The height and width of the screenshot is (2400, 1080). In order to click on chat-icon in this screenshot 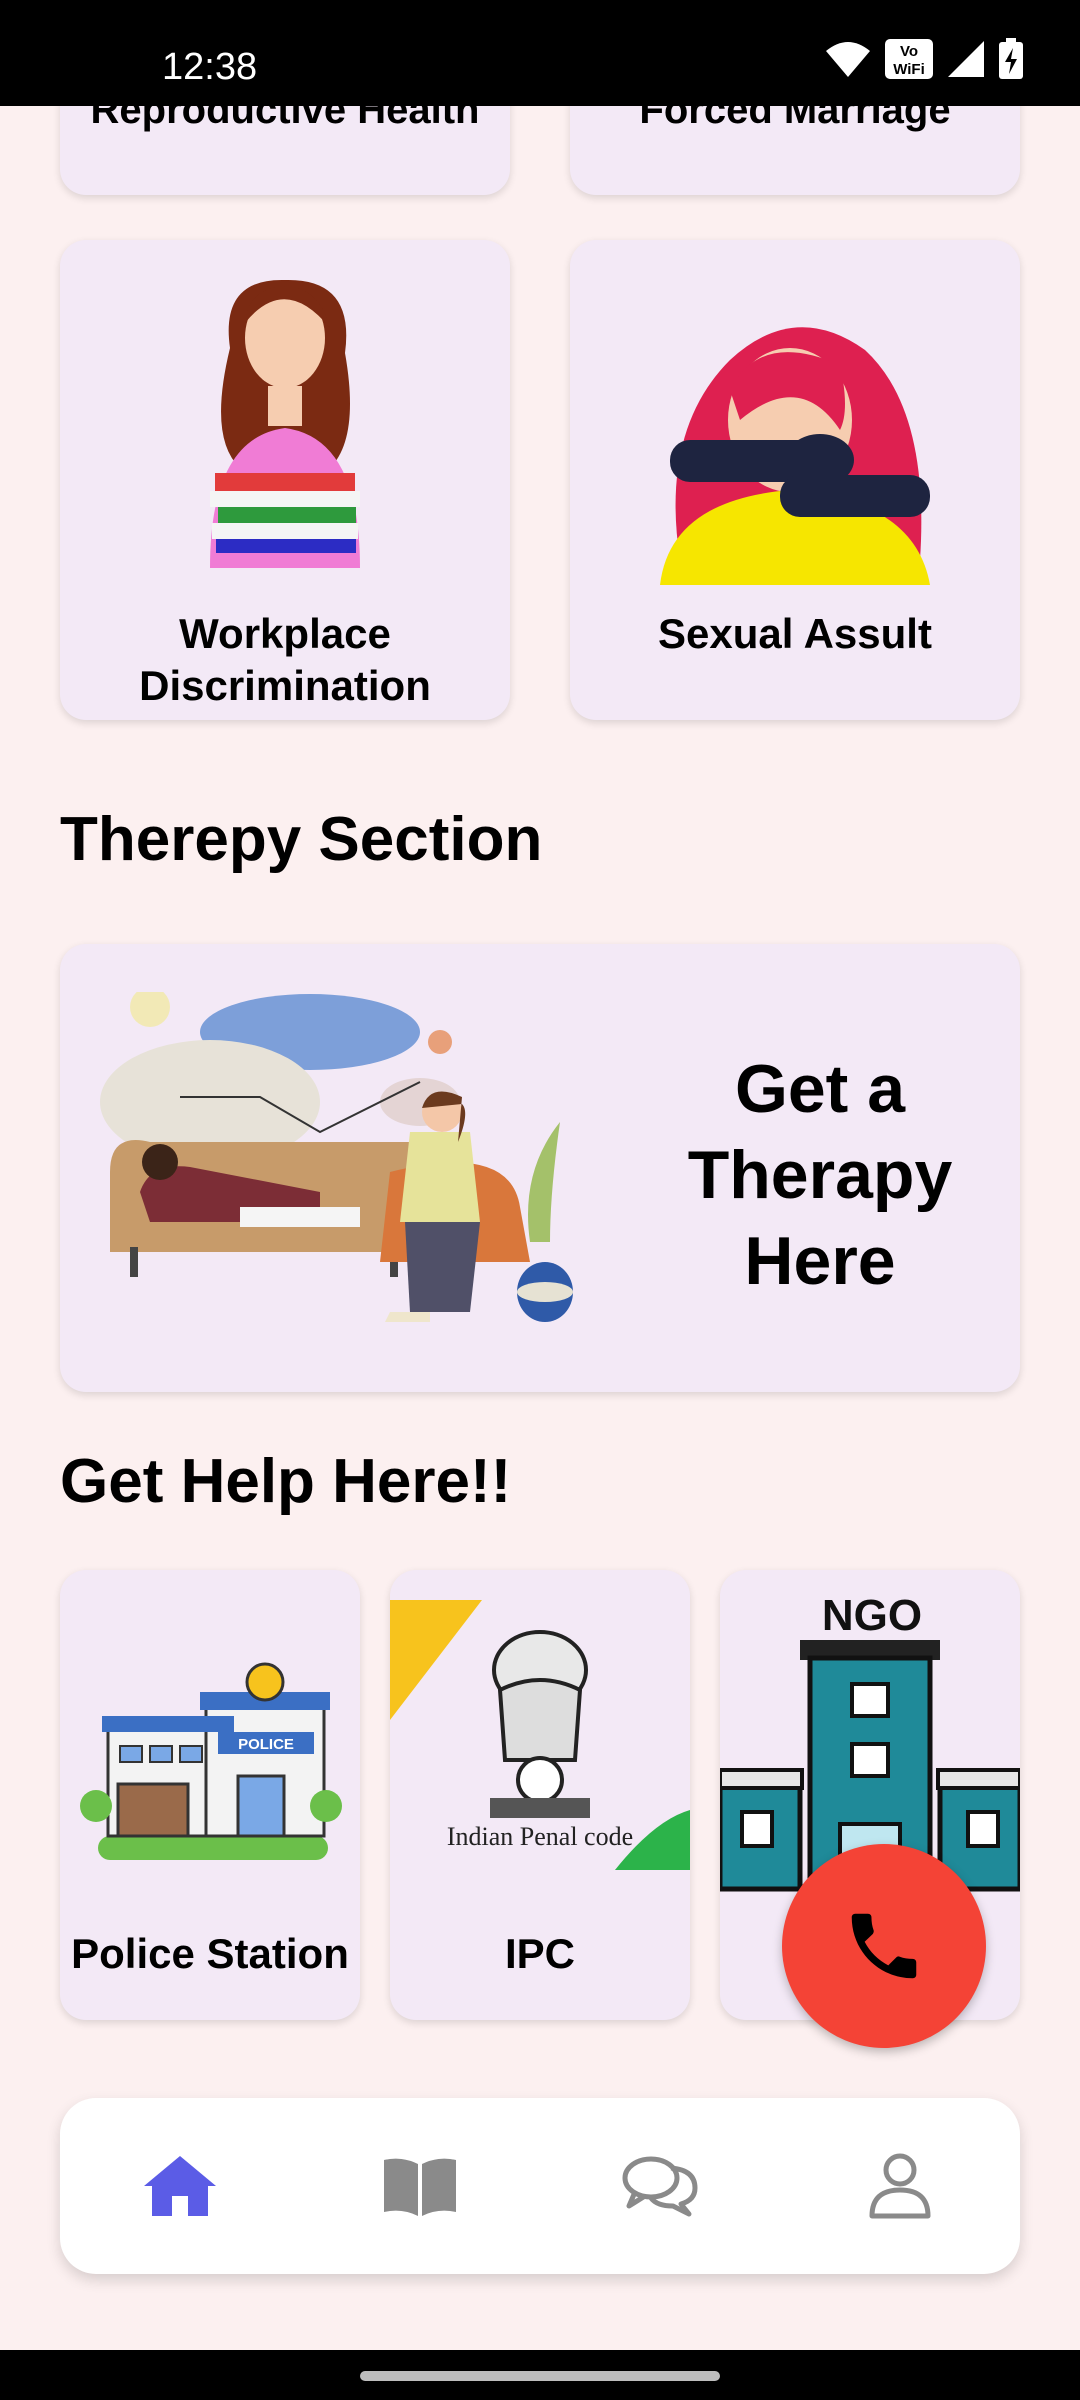, I will do `click(660, 2186)`.